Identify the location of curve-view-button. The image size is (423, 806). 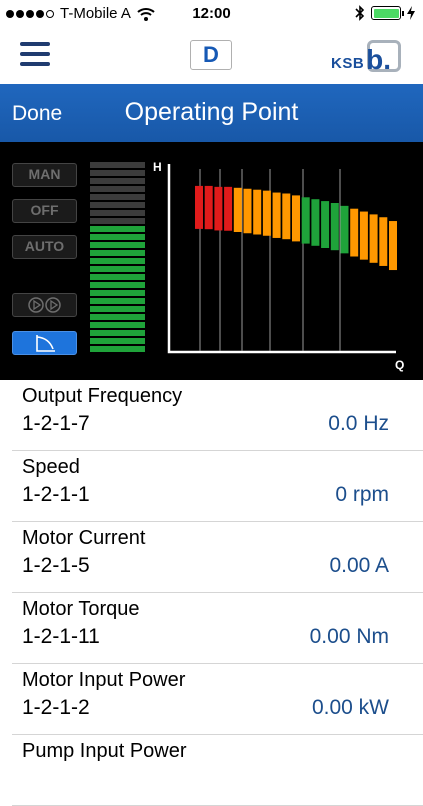
(44, 343).